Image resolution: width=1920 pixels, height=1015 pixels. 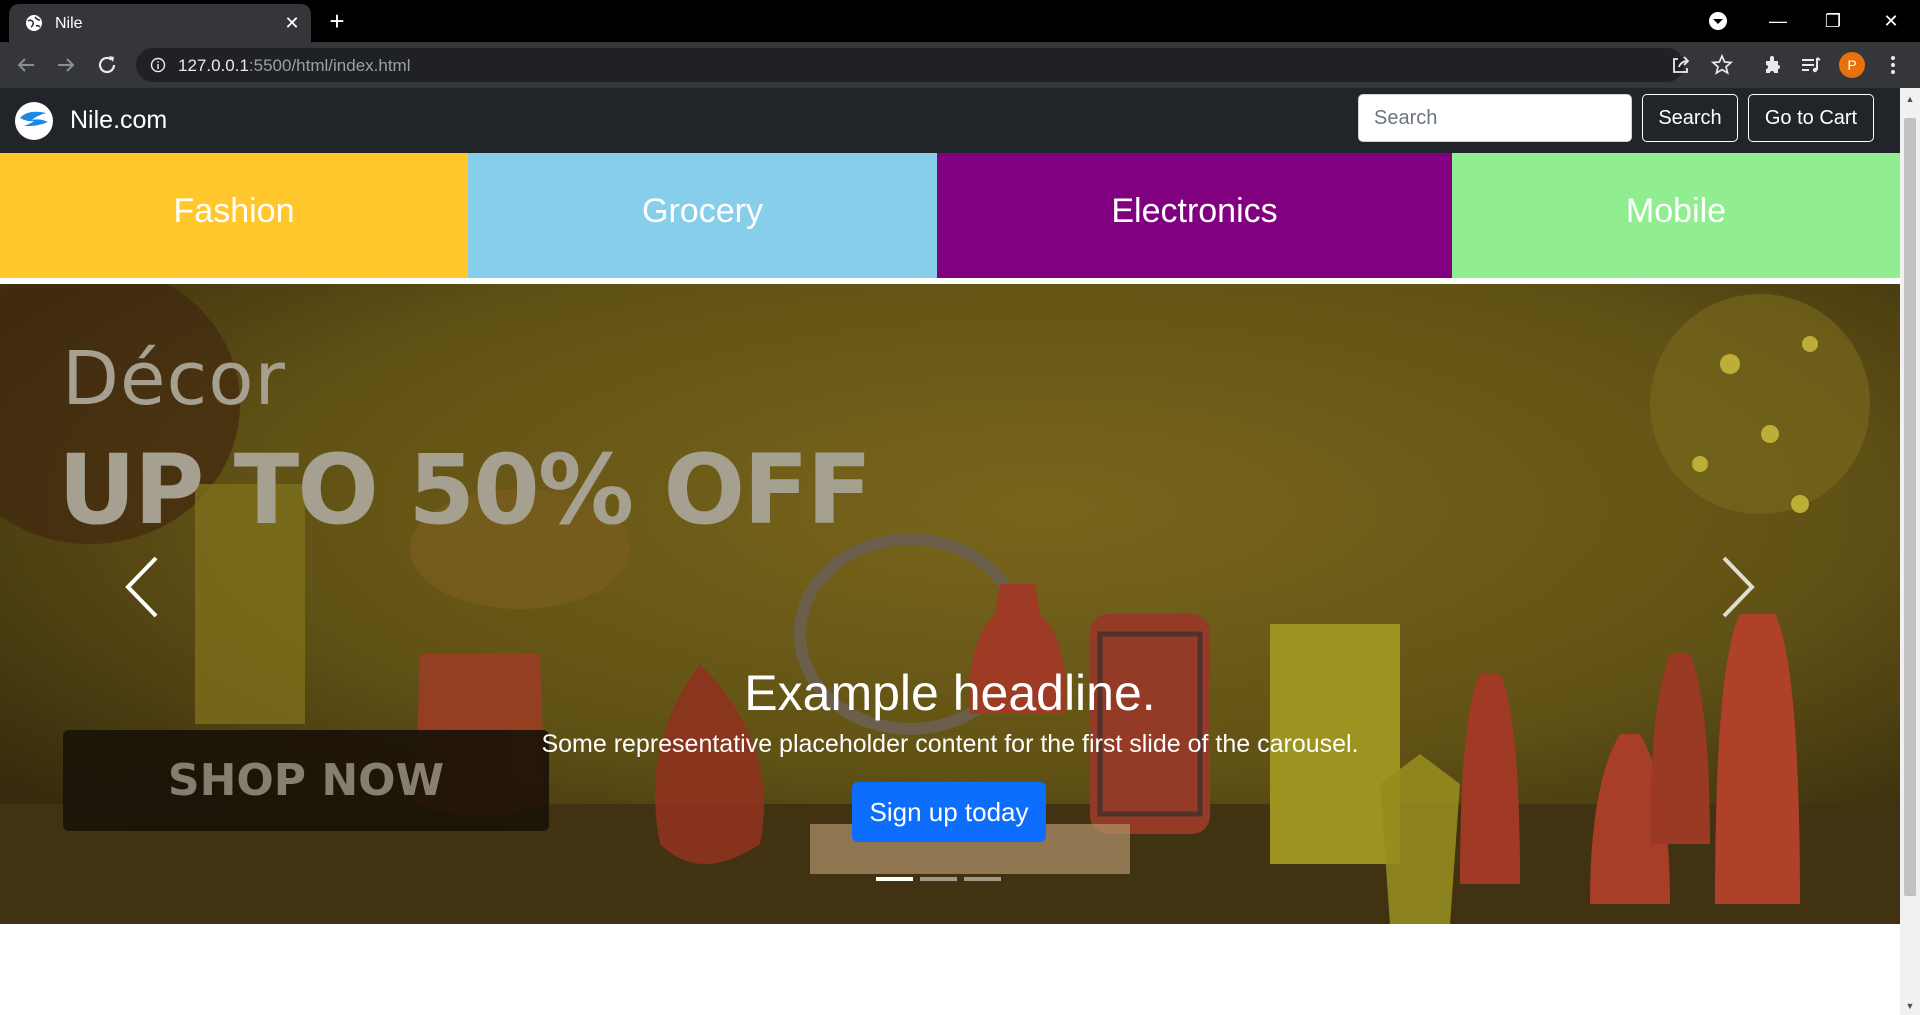 I want to click on scroll-up-icon: ▲, so click(x=1910, y=99).